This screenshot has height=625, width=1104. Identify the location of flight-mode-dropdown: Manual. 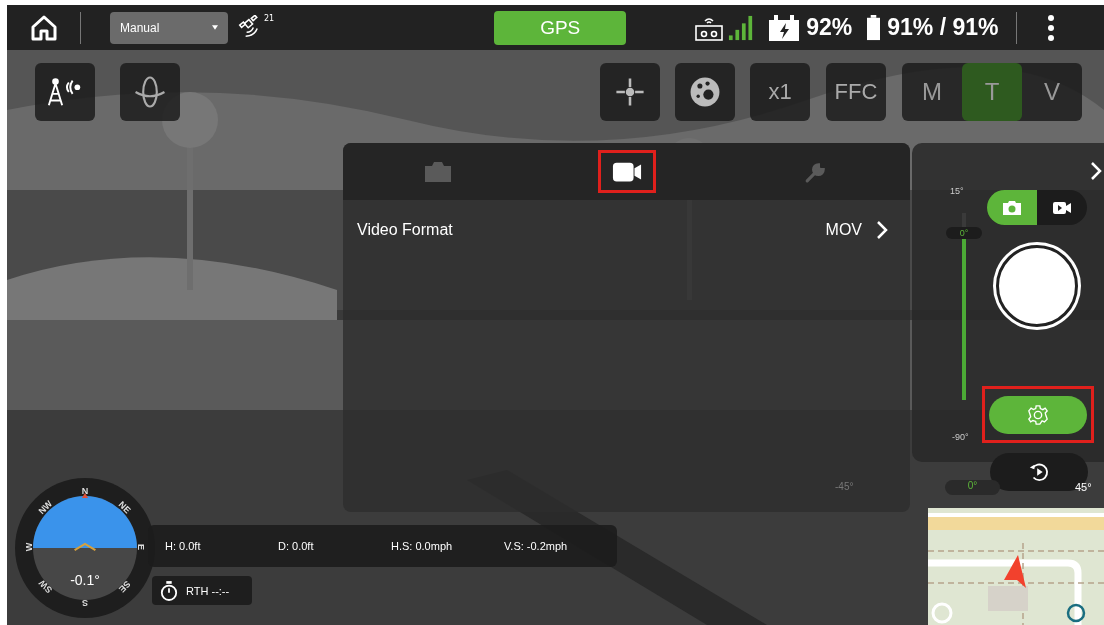
(169, 27).